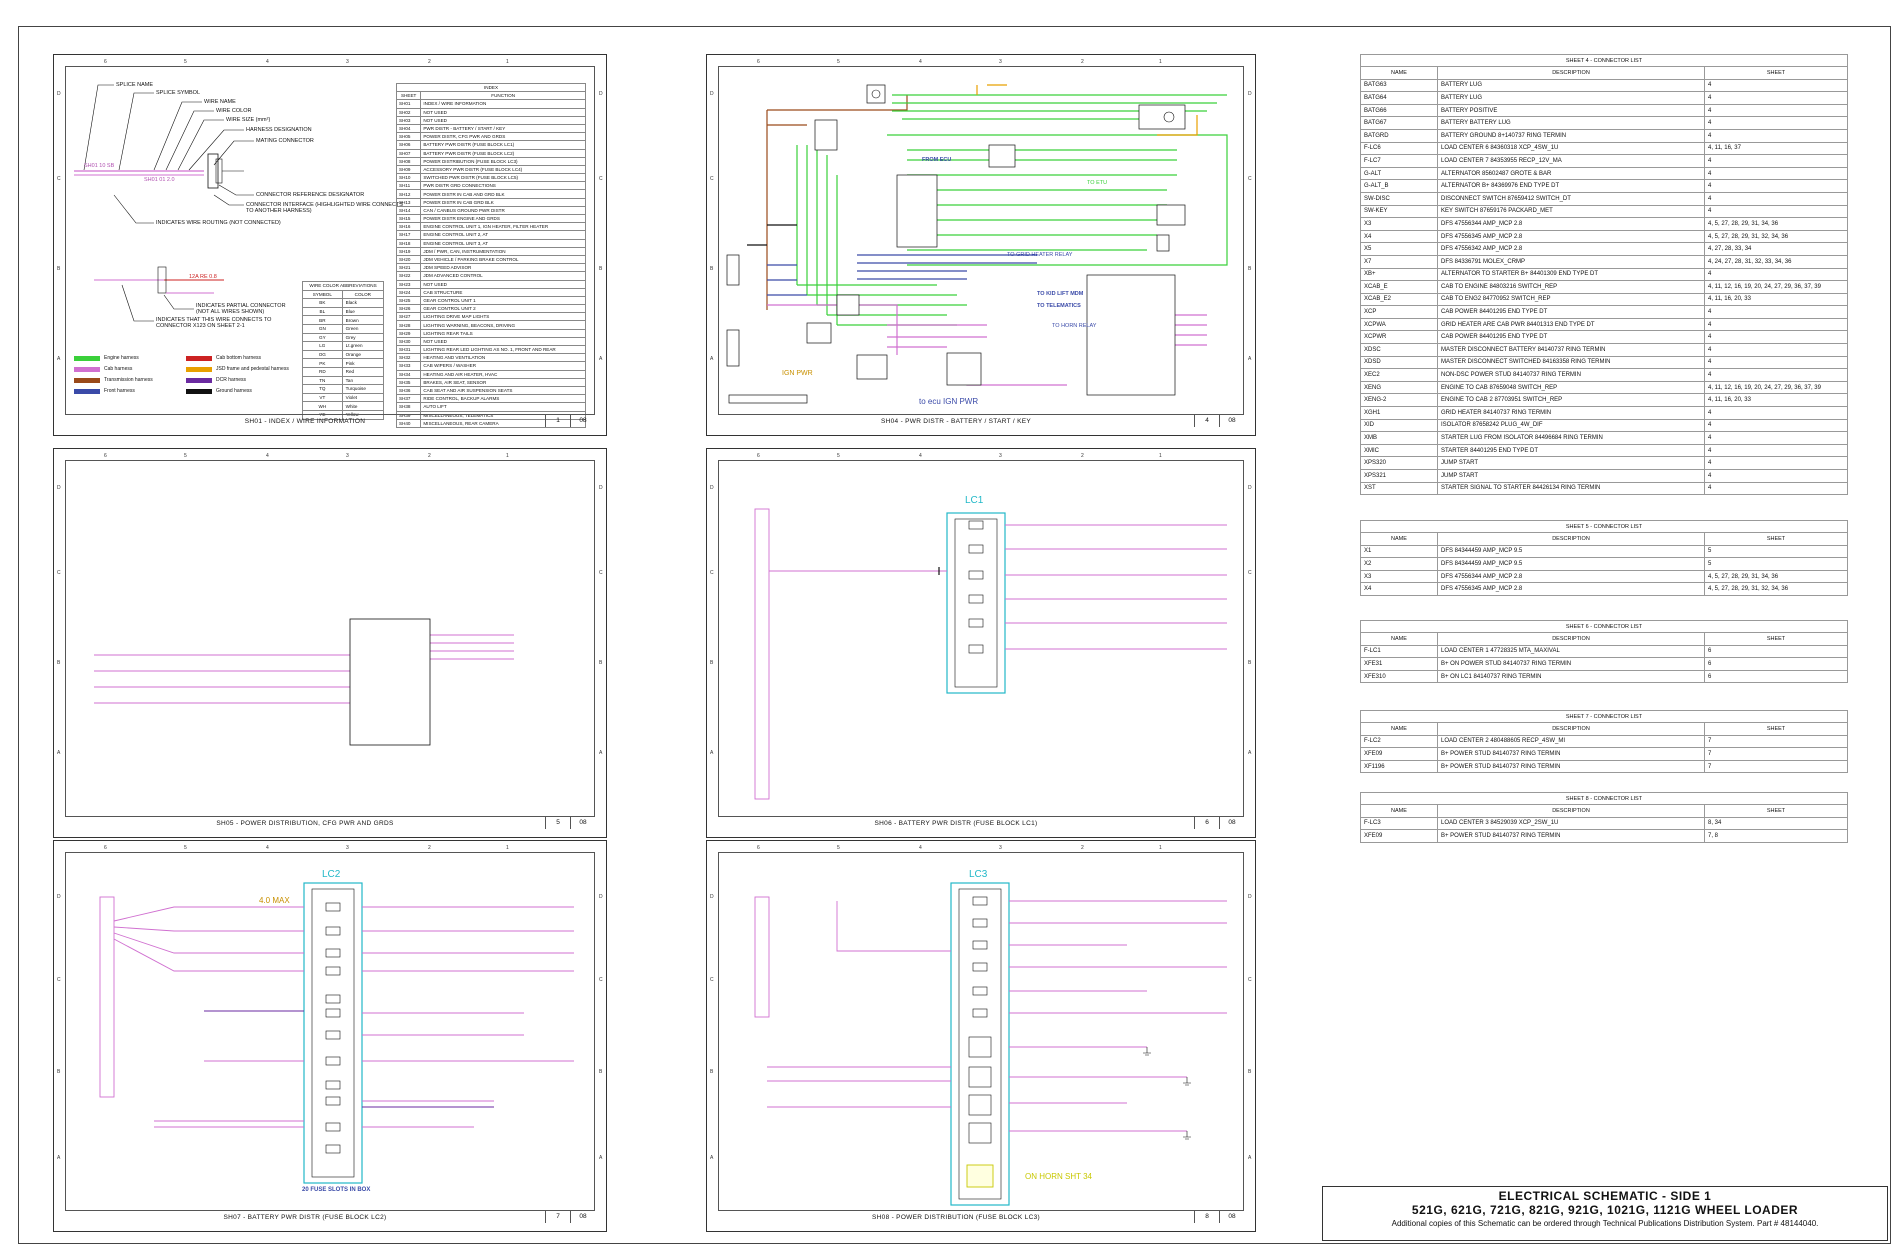  What do you see at coordinates (363, 389) in the screenshot?
I see `wire-color-cell: Turquoise` at bounding box center [363, 389].